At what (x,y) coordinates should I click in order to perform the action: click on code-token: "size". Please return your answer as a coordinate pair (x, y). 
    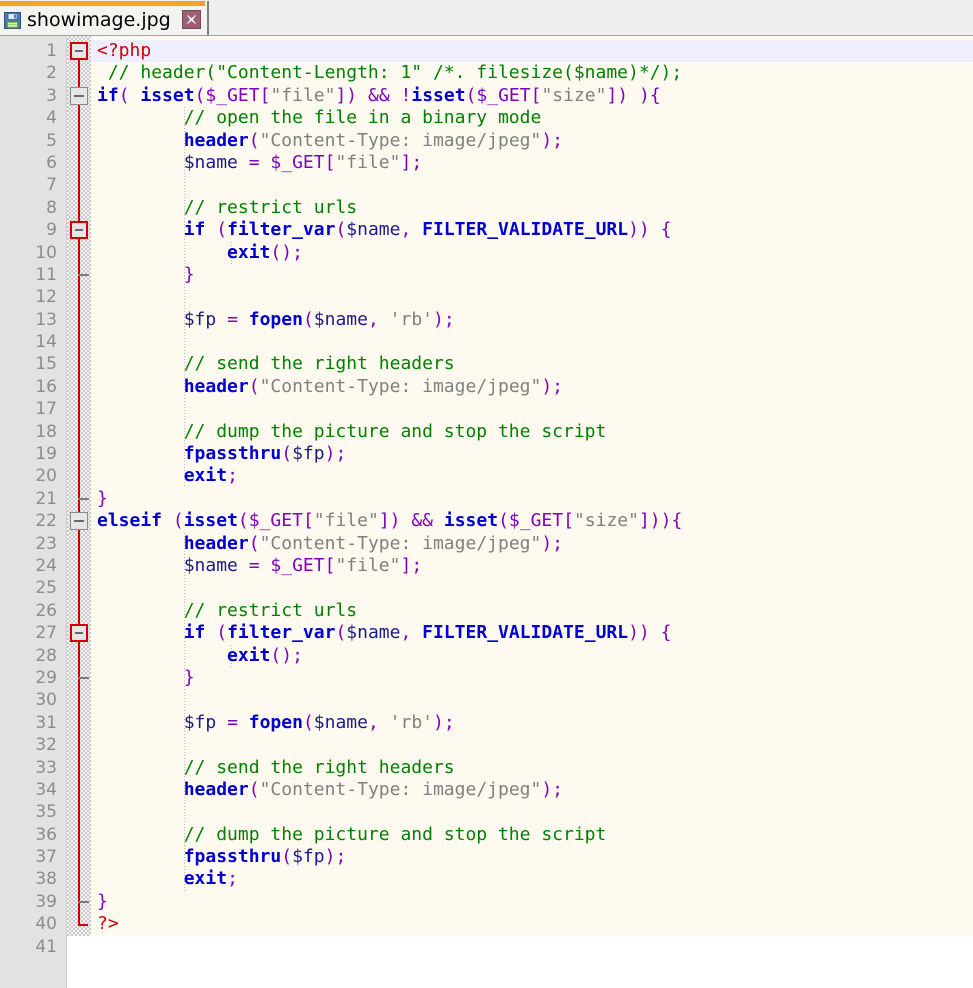
    Looking at the image, I should click on (574, 95).